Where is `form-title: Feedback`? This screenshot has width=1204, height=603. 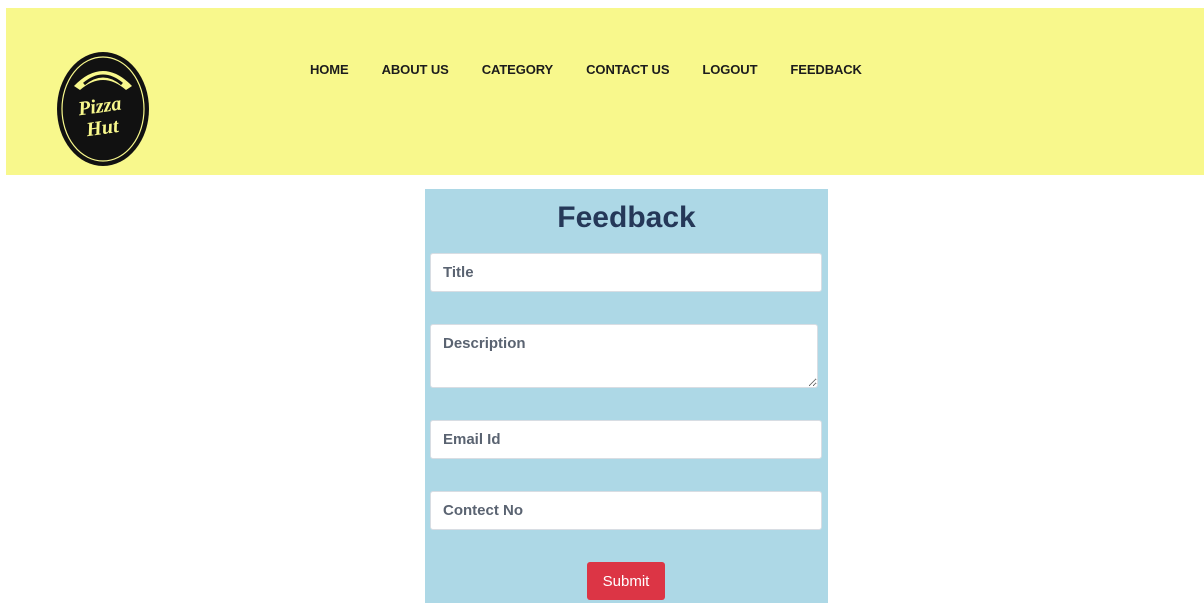 form-title: Feedback is located at coordinates (626, 217).